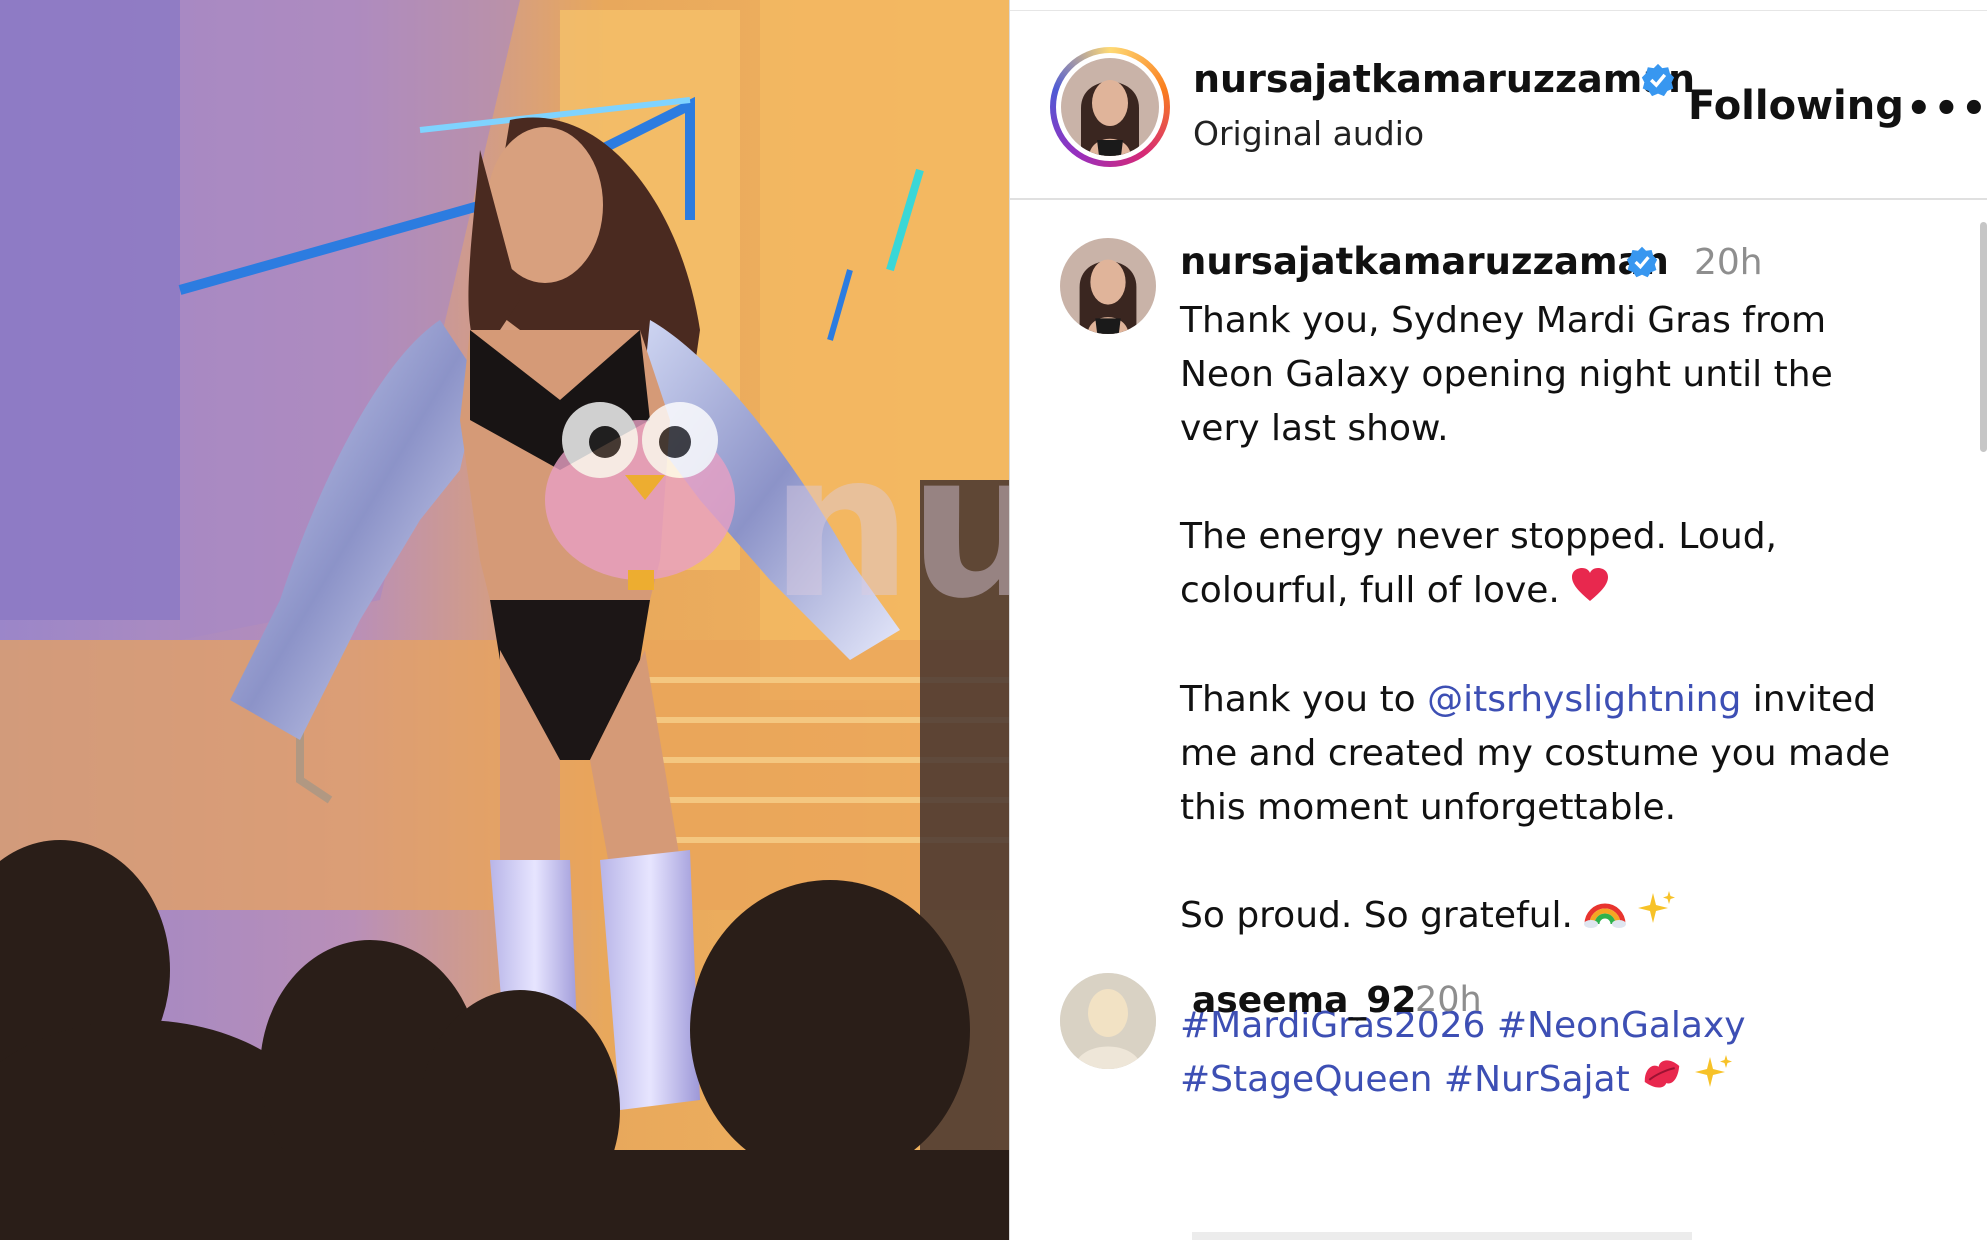 The image size is (1987, 1240). What do you see at coordinates (1584, 699) in the screenshot?
I see `mention-link: @itsrhyslightning` at bounding box center [1584, 699].